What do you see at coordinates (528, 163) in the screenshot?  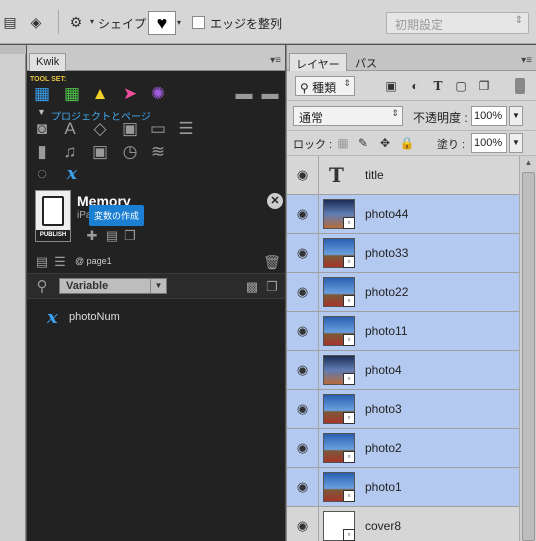 I see `scroll-up-icon: ▲` at bounding box center [528, 163].